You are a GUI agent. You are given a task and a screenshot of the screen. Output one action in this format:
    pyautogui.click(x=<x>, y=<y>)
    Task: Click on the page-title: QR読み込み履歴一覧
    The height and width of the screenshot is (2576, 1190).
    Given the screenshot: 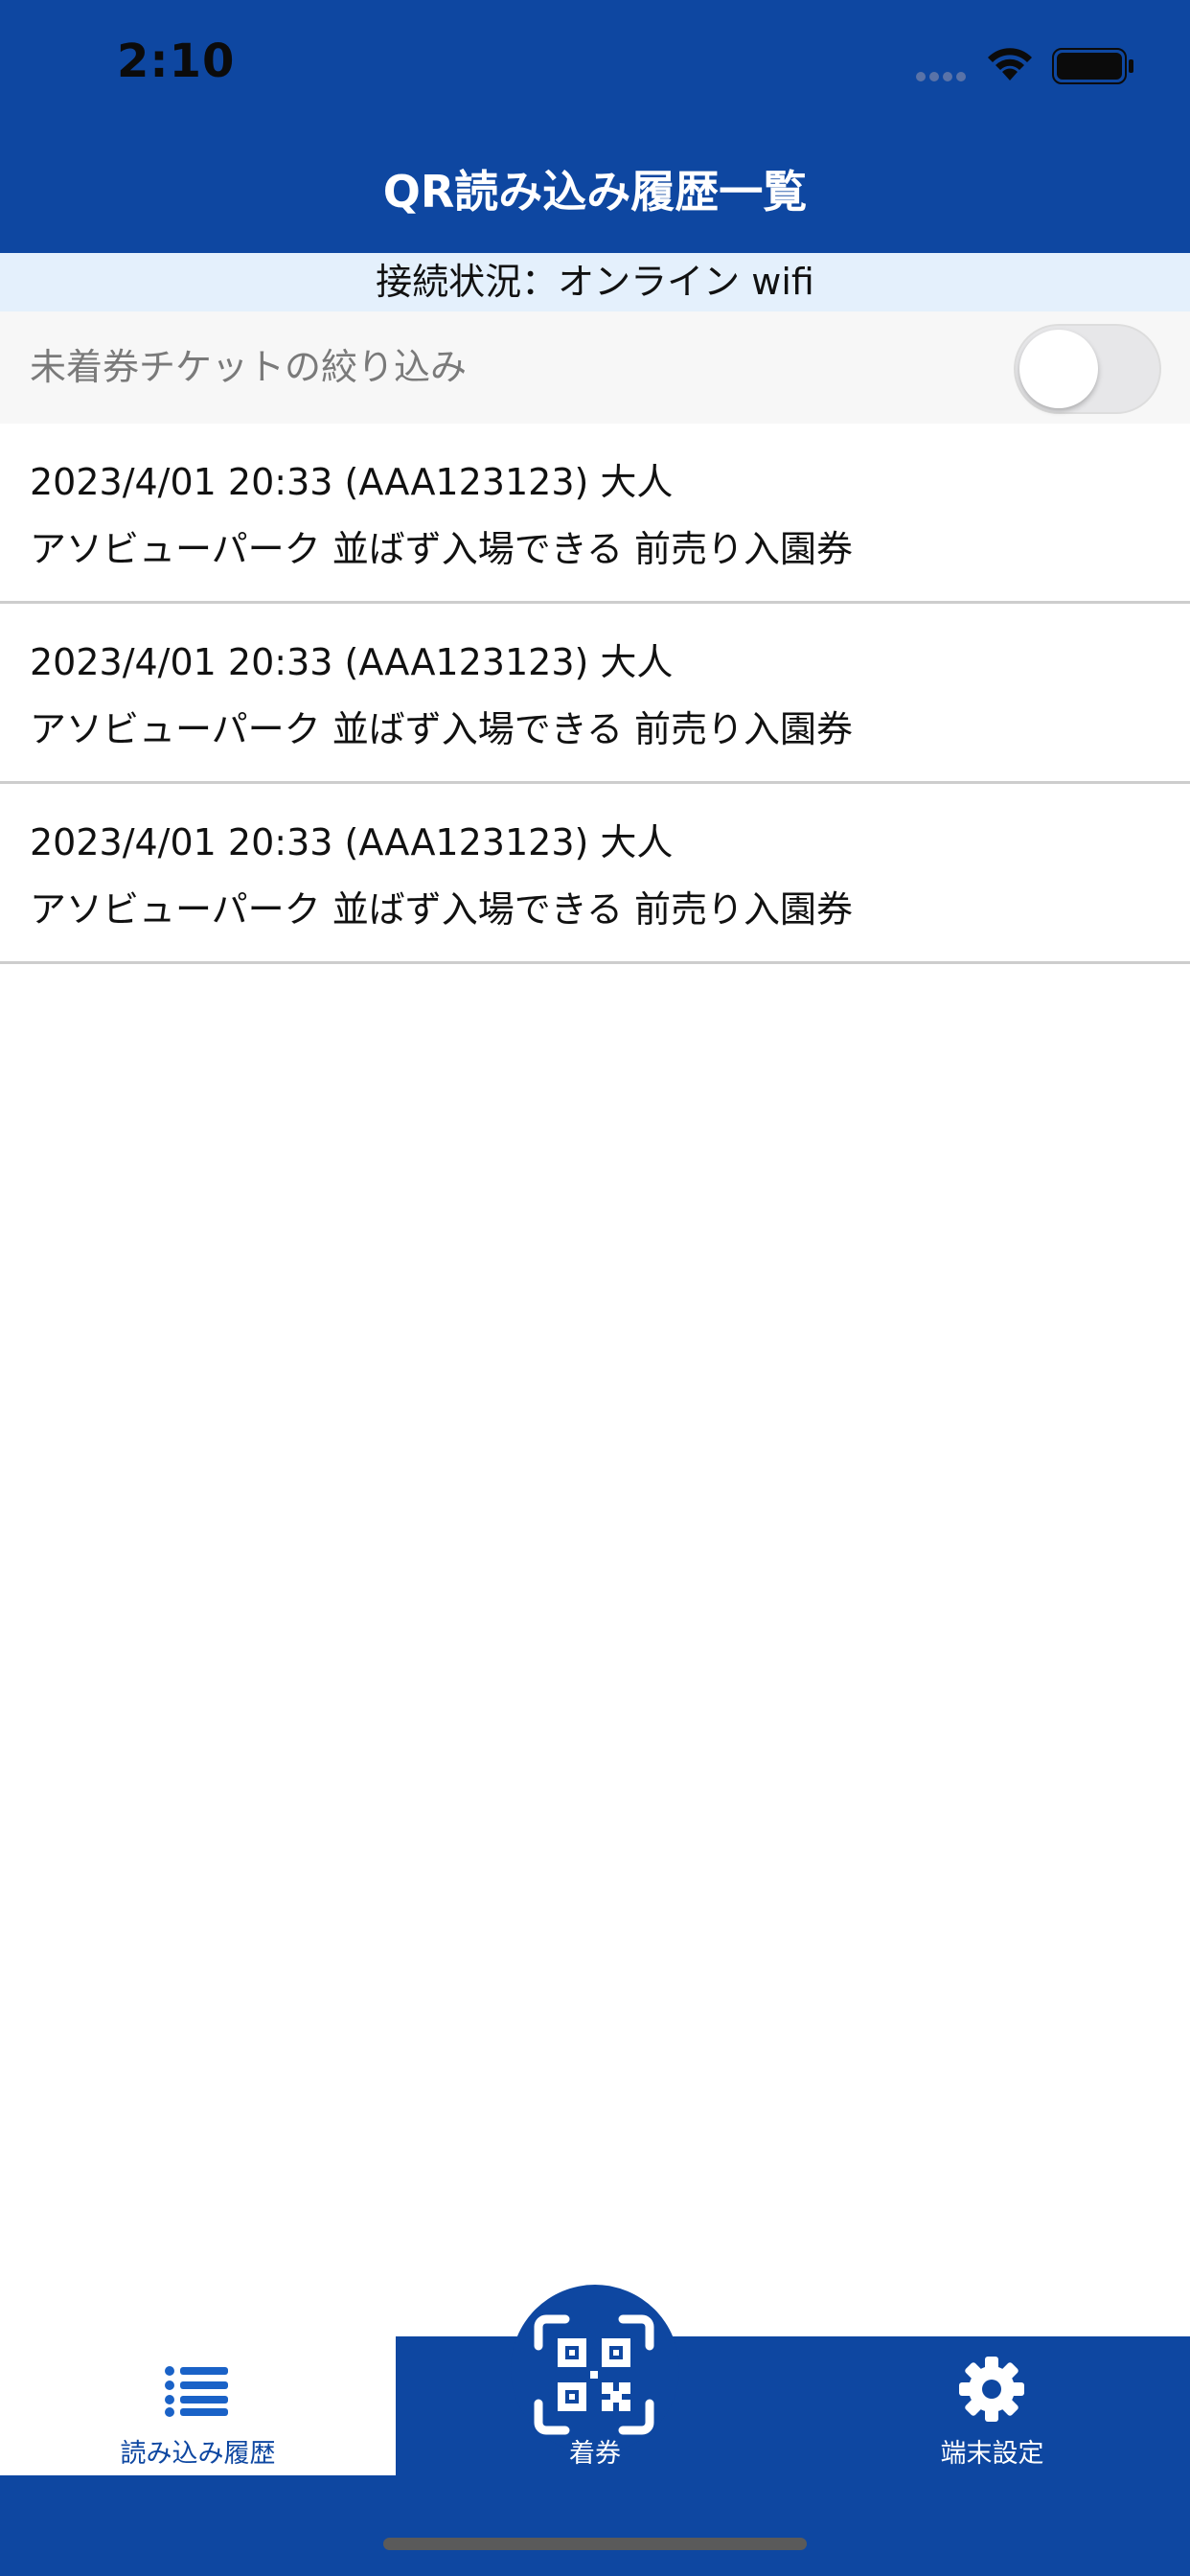 What is the action you would take?
    pyautogui.click(x=595, y=192)
    